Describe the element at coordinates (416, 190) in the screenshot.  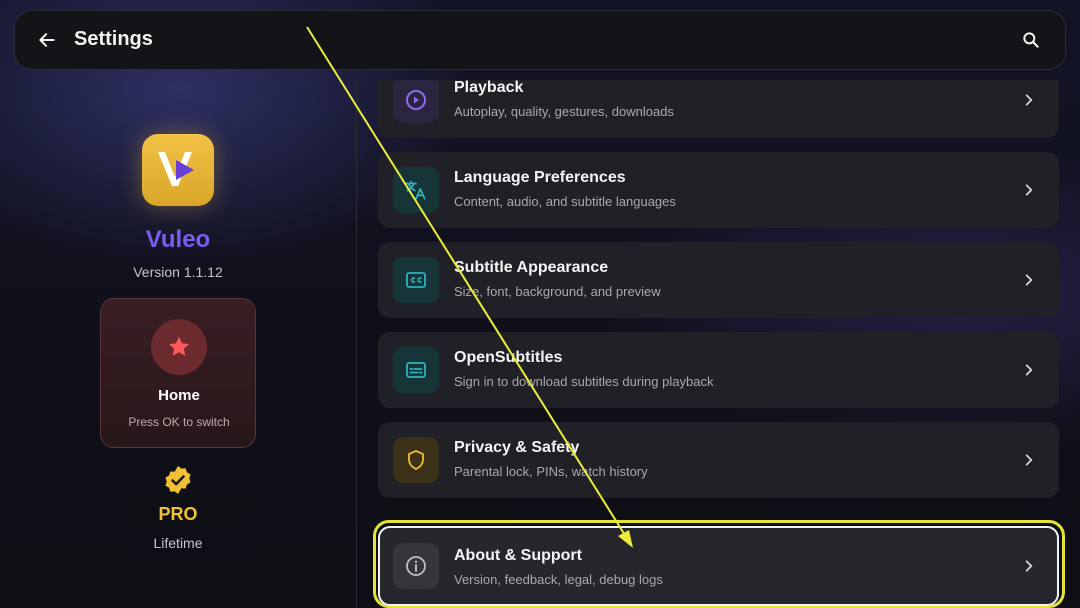
I see `translate-icon` at that location.